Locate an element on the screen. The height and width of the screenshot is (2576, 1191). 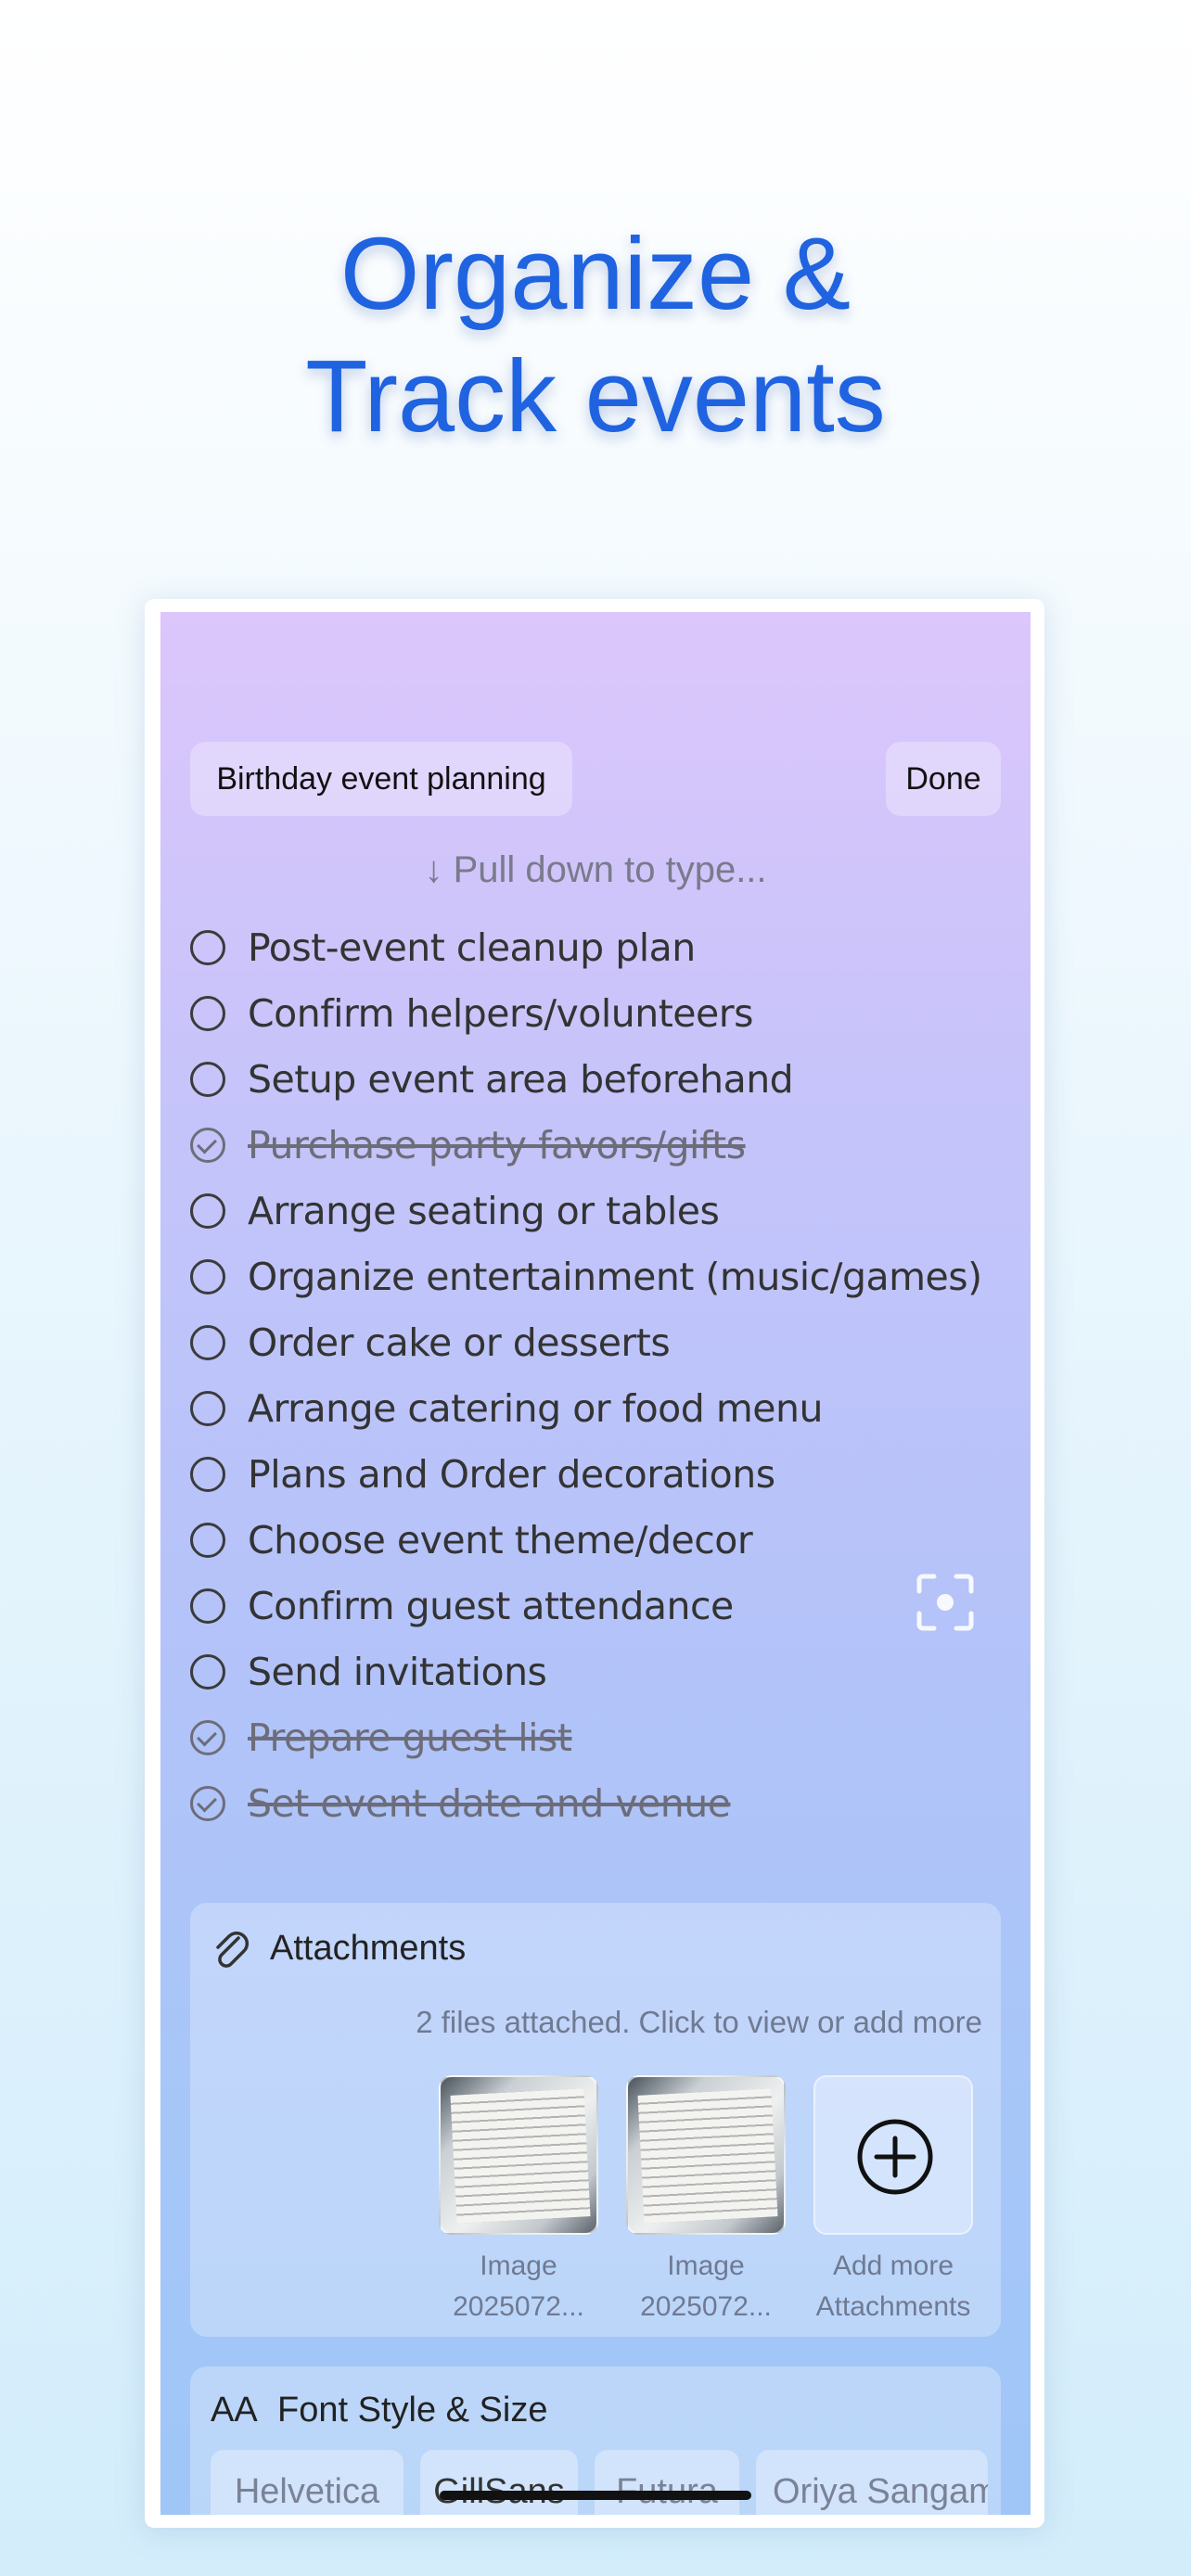
checklist-item: Confirm guest attendance is located at coordinates (598, 1606).